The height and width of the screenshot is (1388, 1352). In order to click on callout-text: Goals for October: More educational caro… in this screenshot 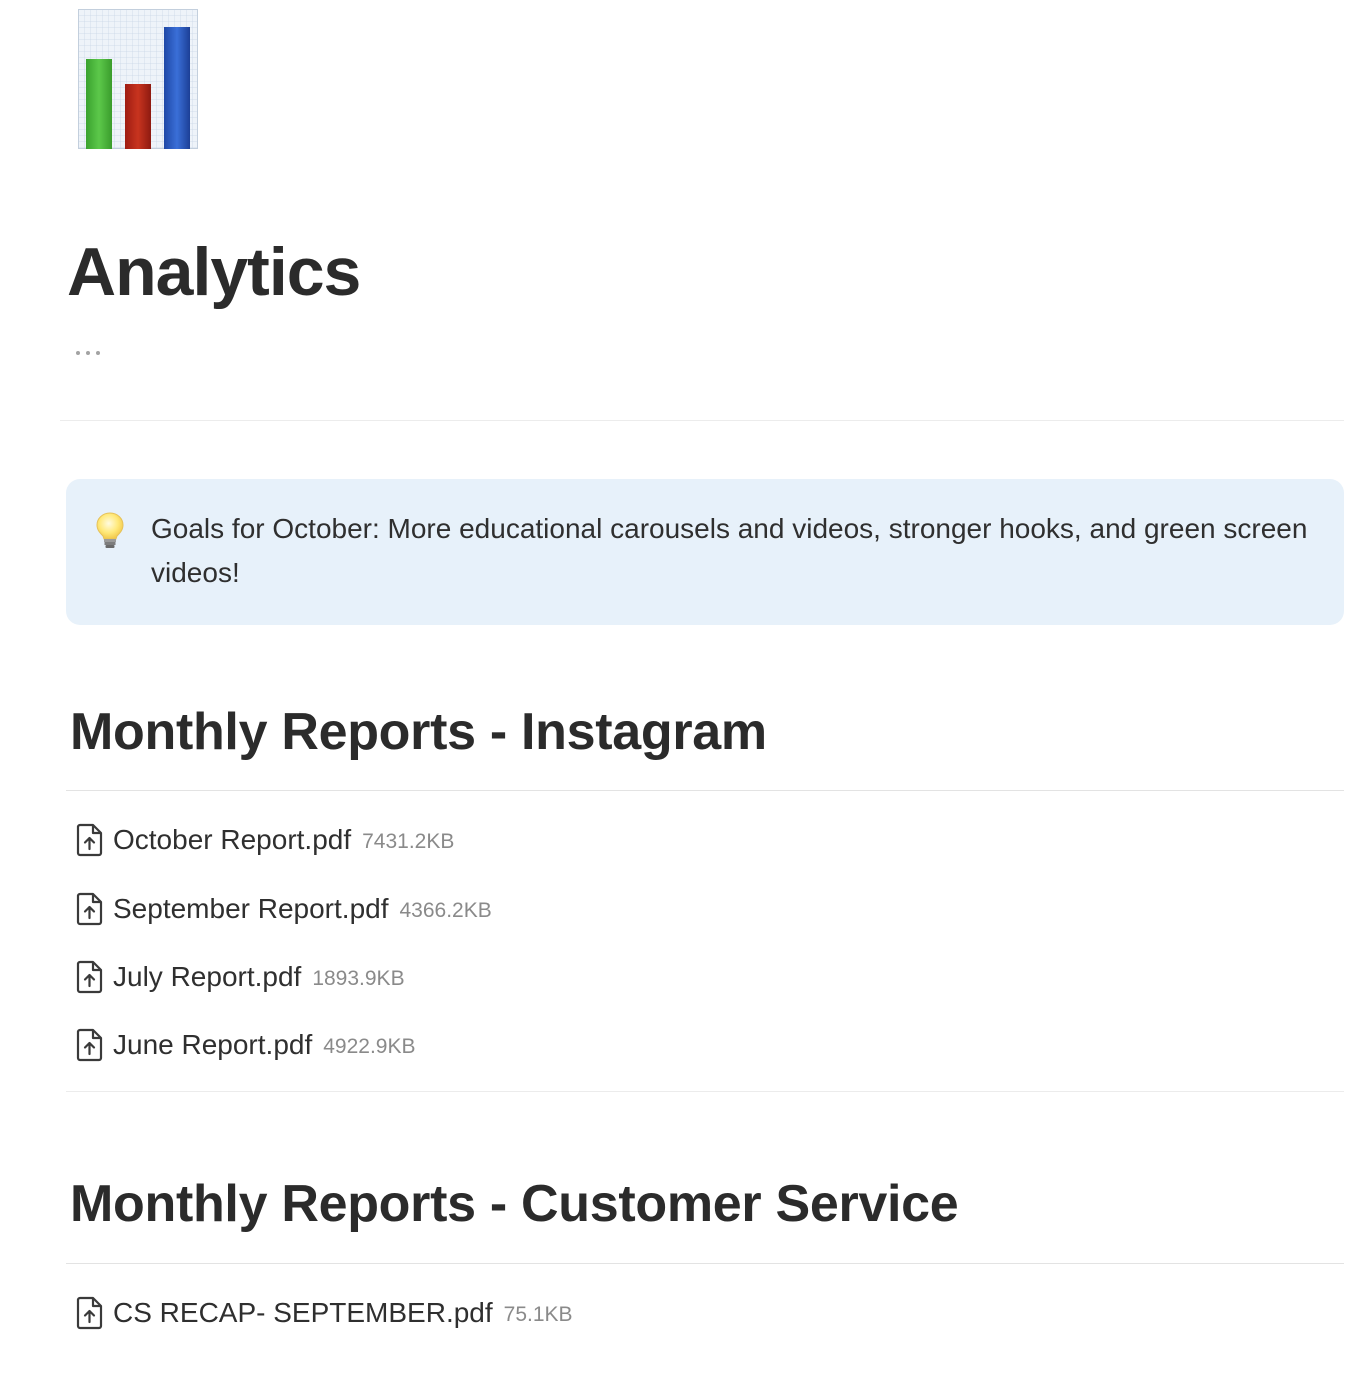, I will do `click(729, 550)`.